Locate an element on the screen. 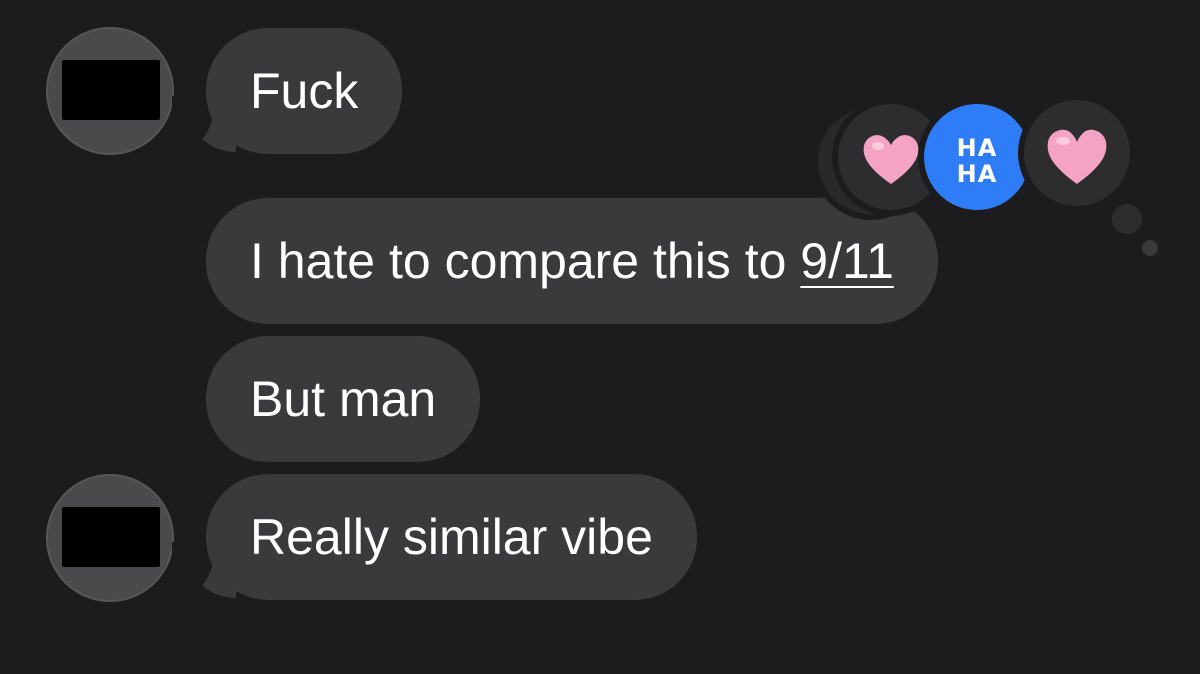 The width and height of the screenshot is (1200, 674). message-text: But man is located at coordinates (343, 399).